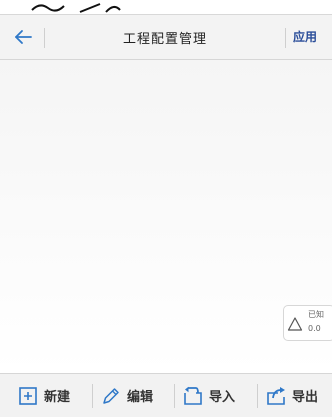 The image size is (332, 417). Describe the element at coordinates (276, 395) in the screenshot. I see `export-icon` at that location.